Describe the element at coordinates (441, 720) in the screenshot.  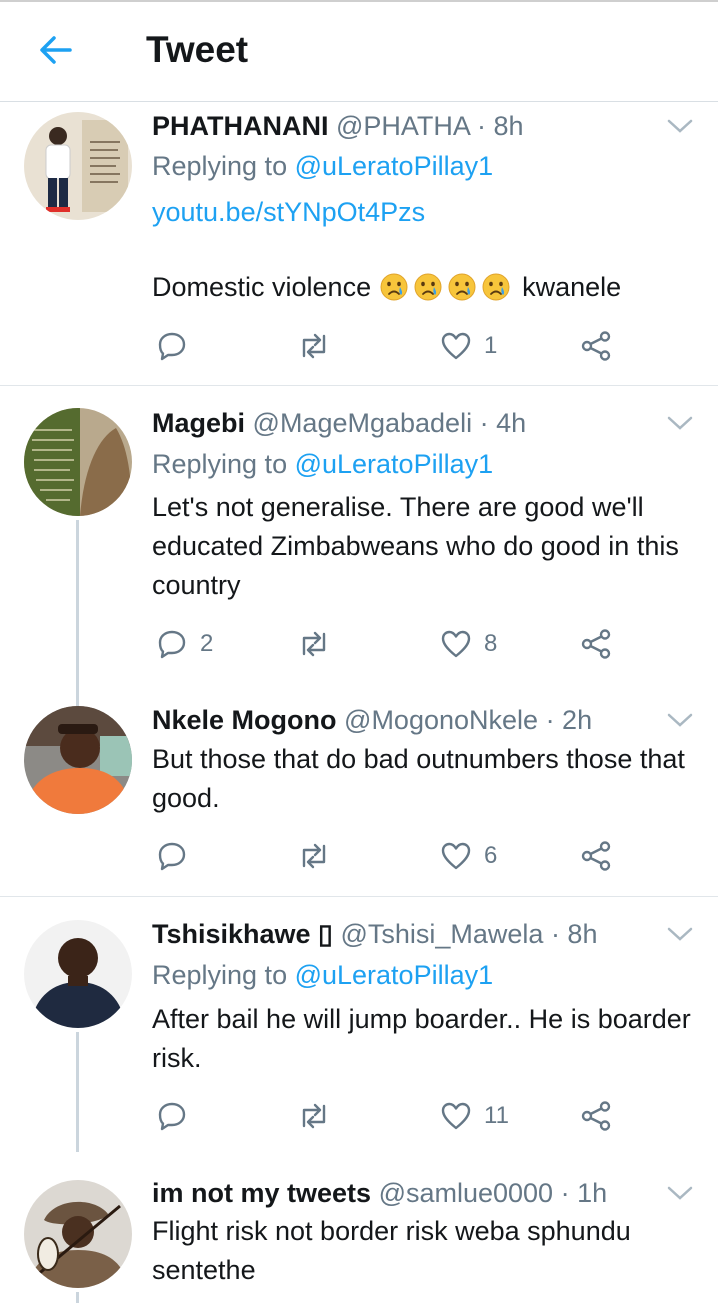
I see `user-handle: @MogonoNkele` at that location.